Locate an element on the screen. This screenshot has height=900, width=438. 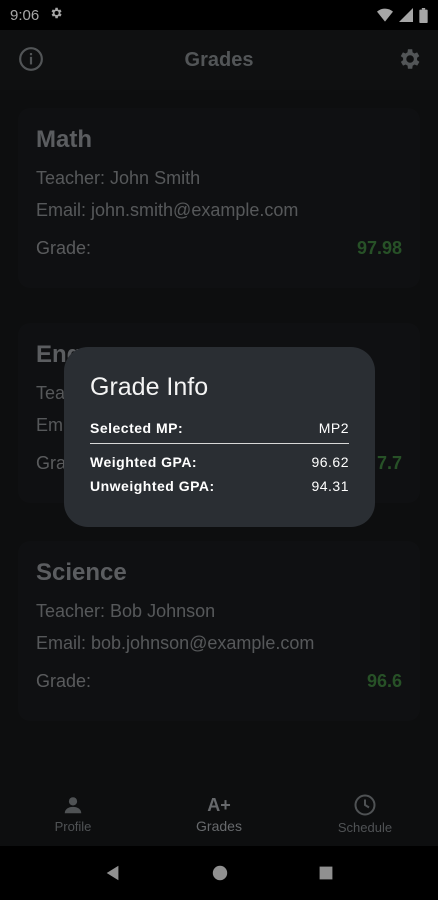
selected-mp-row: Selected MP: MP2 is located at coordinates (219, 428).